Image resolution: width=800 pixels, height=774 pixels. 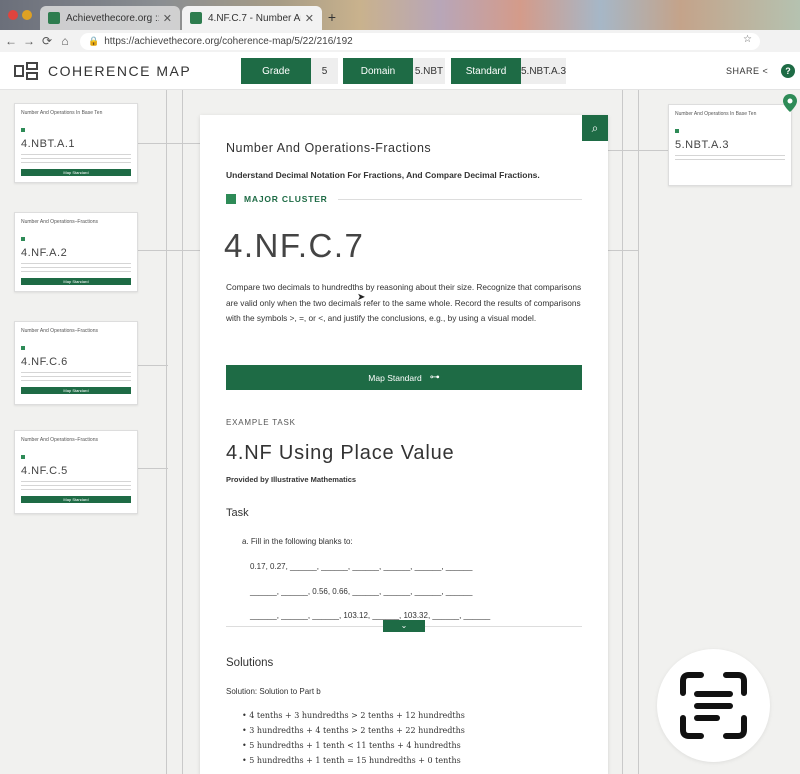 What do you see at coordinates (404, 626) in the screenshot?
I see `expand-chevron-down-icon: ⌄` at bounding box center [404, 626].